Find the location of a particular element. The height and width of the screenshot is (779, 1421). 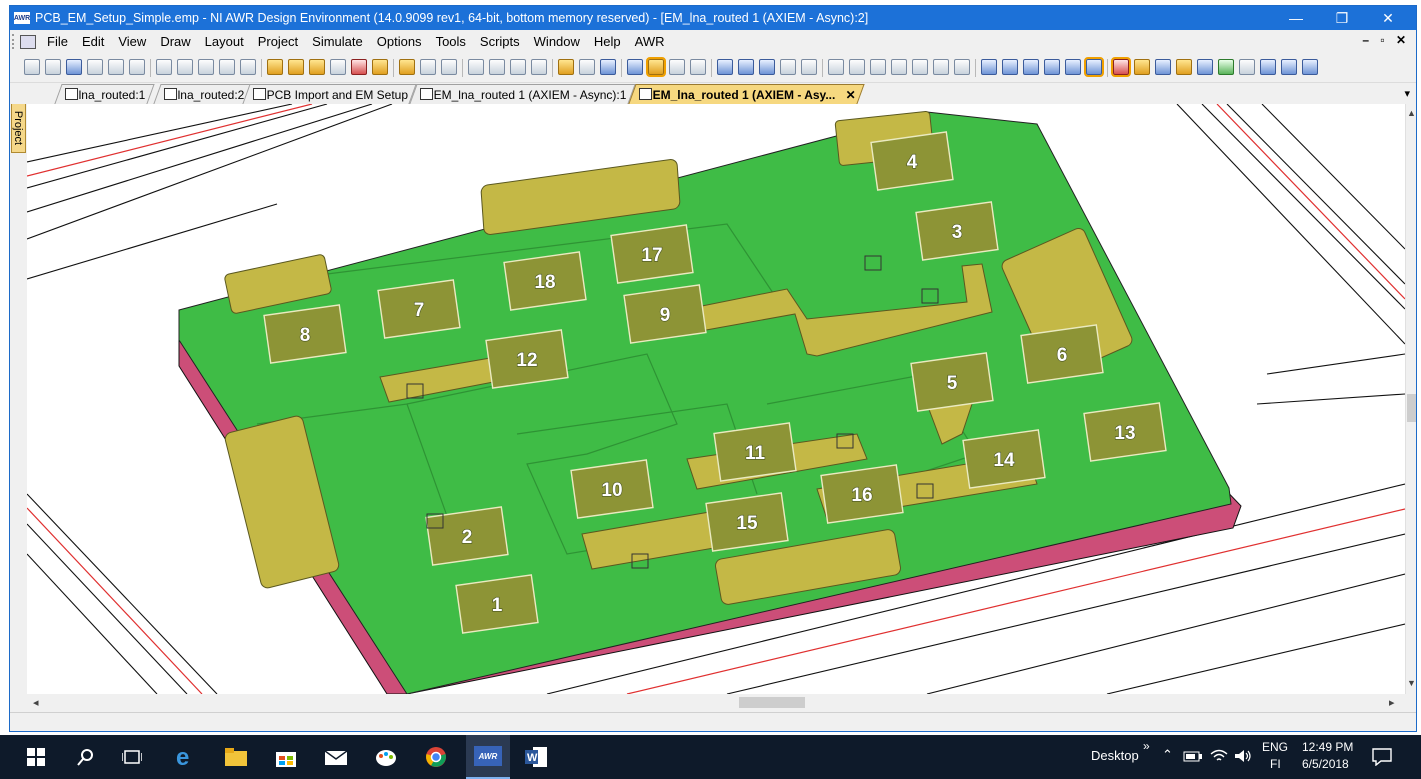

wifi-icon is located at coordinates (1219, 756).